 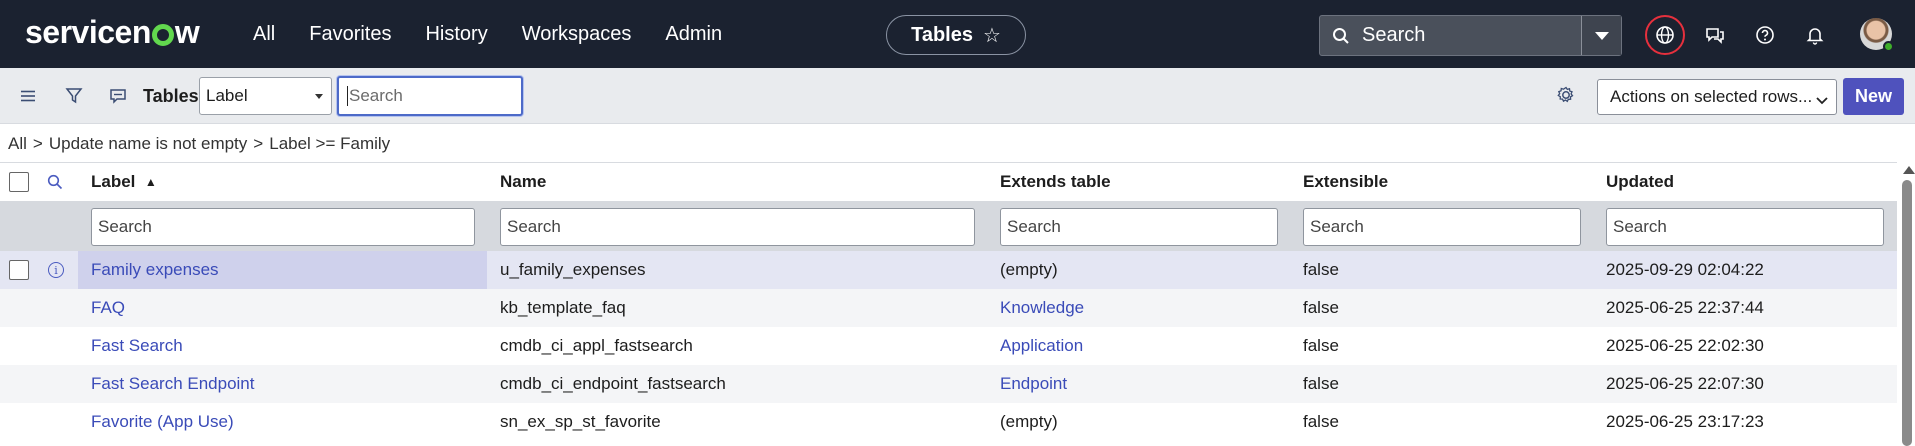 What do you see at coordinates (596, 345) in the screenshot?
I see `row-name: cmdb_ci_appl_fastsearch` at bounding box center [596, 345].